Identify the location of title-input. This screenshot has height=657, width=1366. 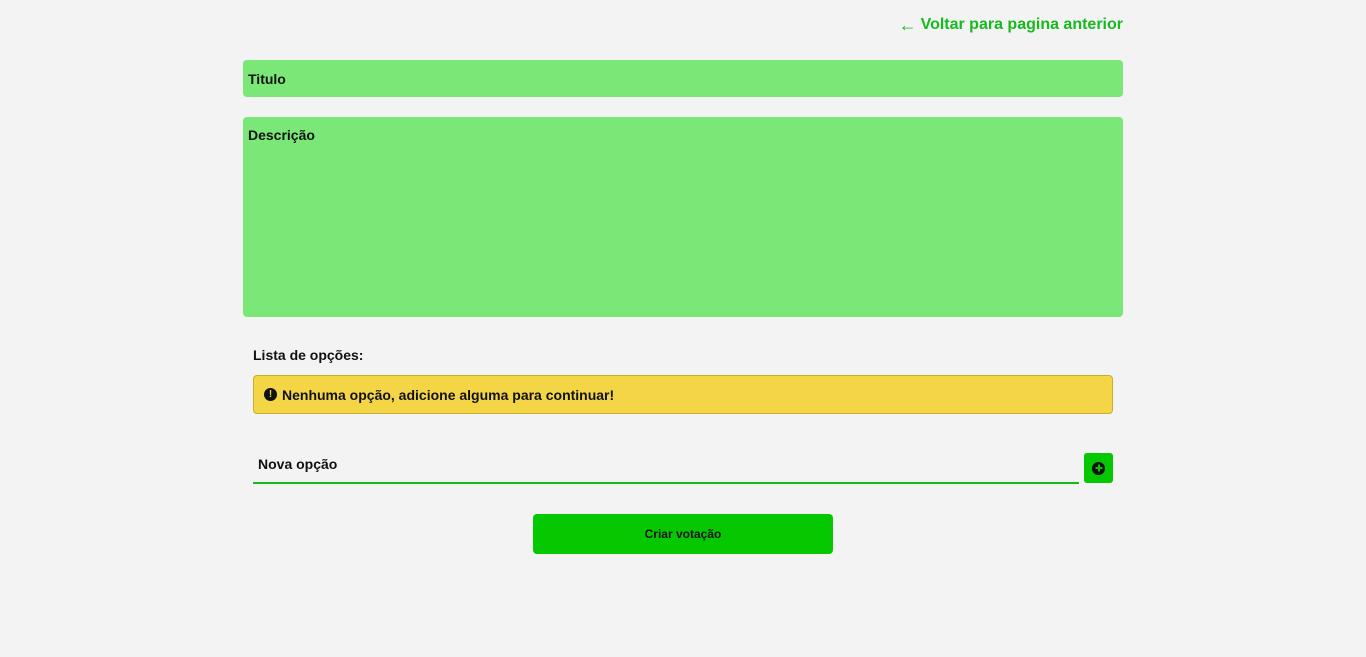
(683, 78).